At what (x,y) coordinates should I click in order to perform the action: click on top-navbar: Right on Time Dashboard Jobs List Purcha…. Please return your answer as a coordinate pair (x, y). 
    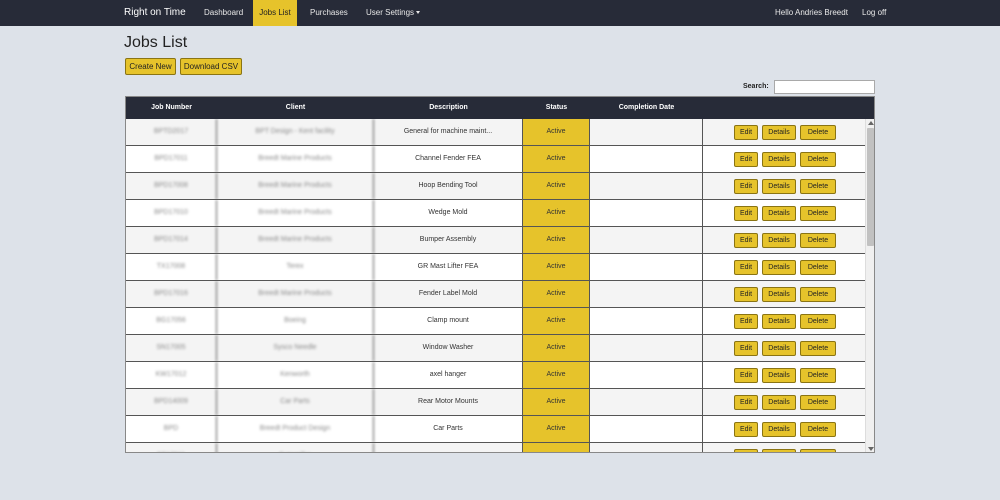
    Looking at the image, I should click on (500, 13).